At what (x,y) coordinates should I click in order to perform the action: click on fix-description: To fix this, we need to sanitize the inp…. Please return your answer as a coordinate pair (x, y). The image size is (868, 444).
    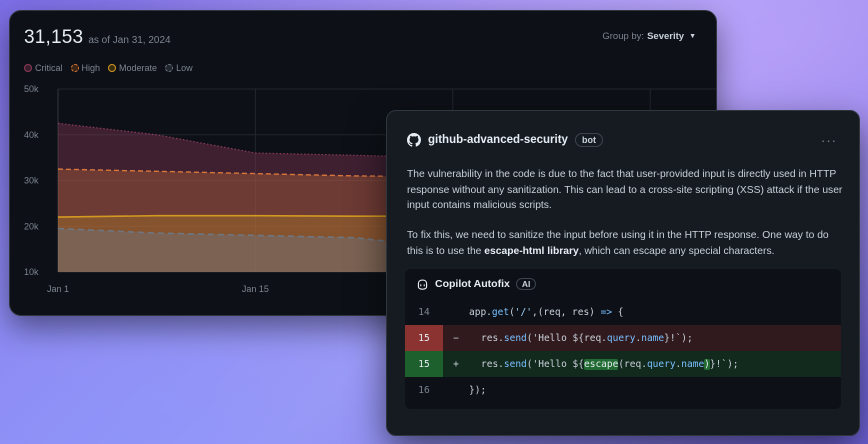
    Looking at the image, I should click on (625, 243).